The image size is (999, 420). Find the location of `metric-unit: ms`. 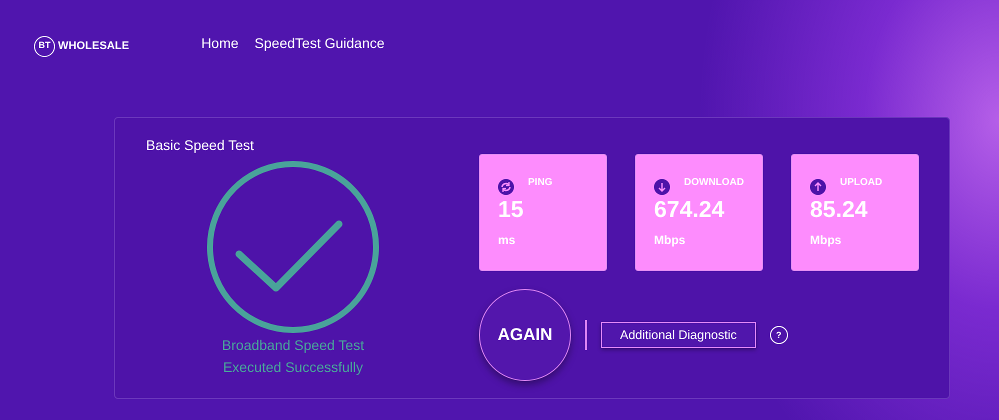

metric-unit: ms is located at coordinates (507, 240).